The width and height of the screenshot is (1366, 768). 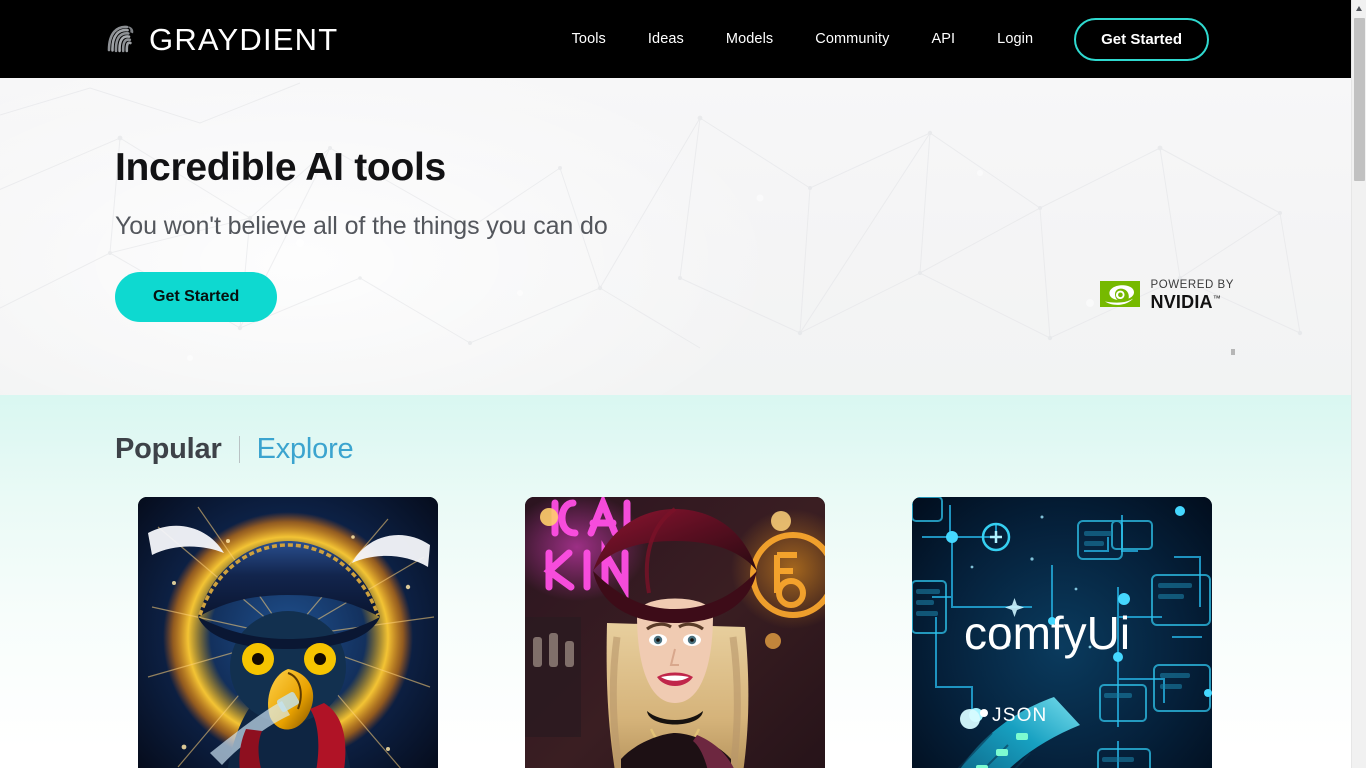 I want to click on pirate-woman-card, so click(x=675, y=632).